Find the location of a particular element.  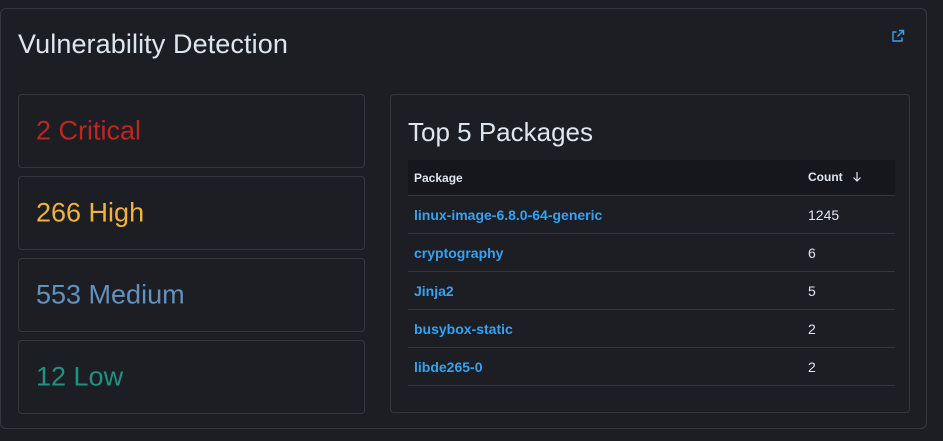

external-link-icon is located at coordinates (899, 37).